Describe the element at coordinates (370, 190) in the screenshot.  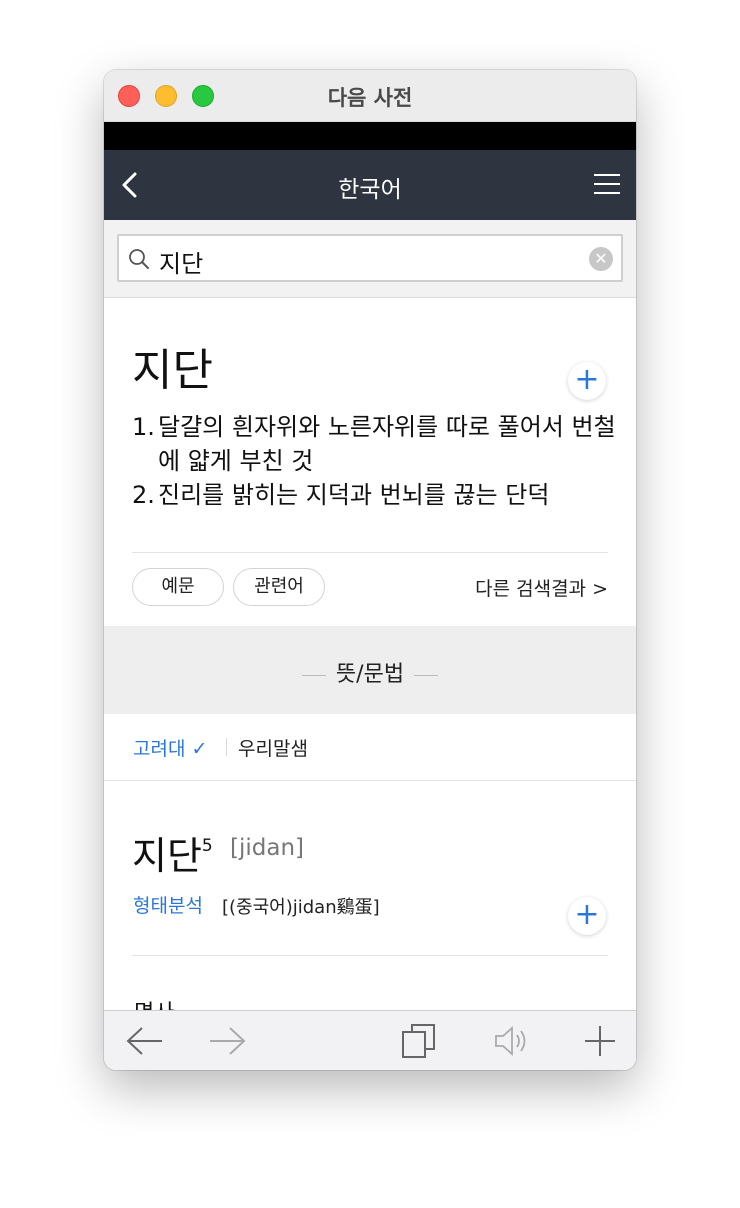
I see `nav-title: 한국어` at that location.